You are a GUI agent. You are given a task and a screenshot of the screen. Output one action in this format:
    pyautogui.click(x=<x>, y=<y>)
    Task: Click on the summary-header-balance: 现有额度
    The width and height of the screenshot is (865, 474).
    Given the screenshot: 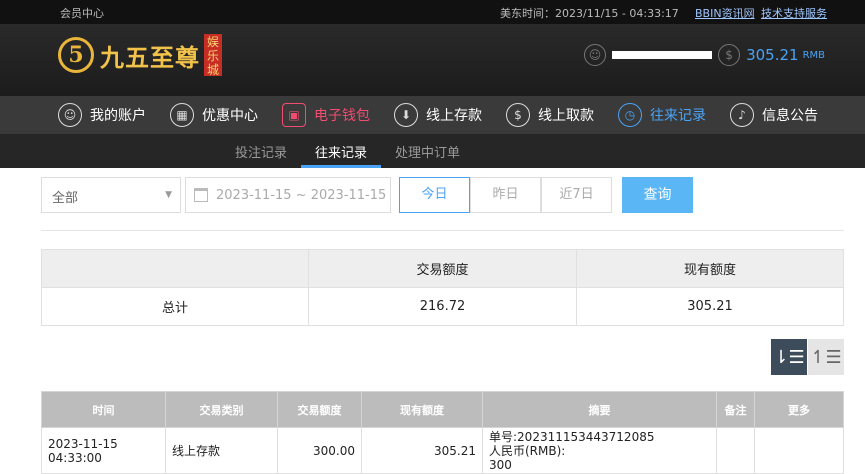 What is the action you would take?
    pyautogui.click(x=710, y=268)
    